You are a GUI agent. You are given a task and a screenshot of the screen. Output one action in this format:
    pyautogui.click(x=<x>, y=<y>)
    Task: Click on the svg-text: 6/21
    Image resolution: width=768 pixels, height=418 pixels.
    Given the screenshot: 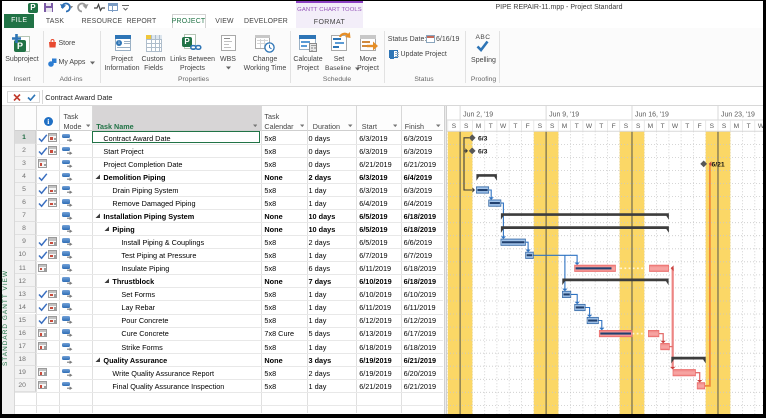 What is the action you would take?
    pyautogui.click(x=717, y=164)
    